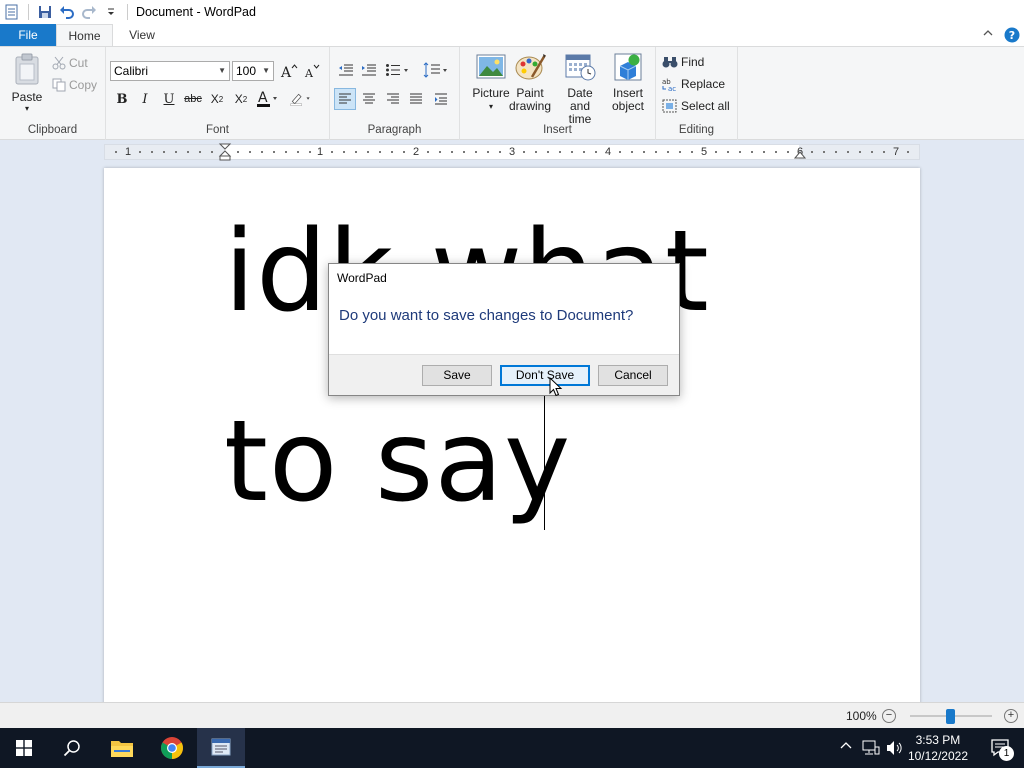  Describe the element at coordinates (669, 84) in the screenshot. I see `replace-icon: abac` at that location.